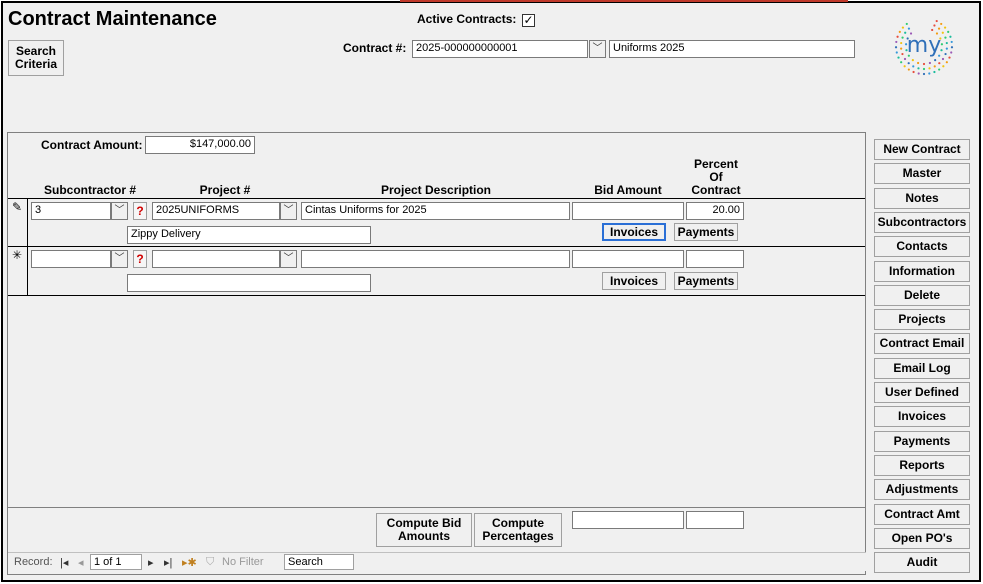 This screenshot has width=983, height=584. What do you see at coordinates (500, 49) in the screenshot?
I see `contract-number-combo: 2025-000000000001` at bounding box center [500, 49].